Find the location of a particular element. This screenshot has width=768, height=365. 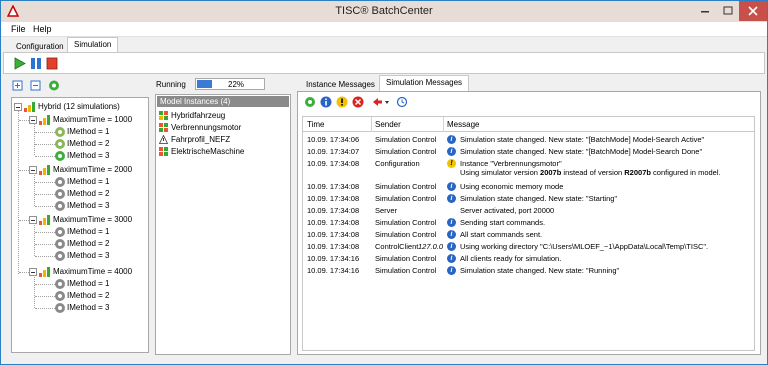

collapse-all-icon is located at coordinates (35, 85).